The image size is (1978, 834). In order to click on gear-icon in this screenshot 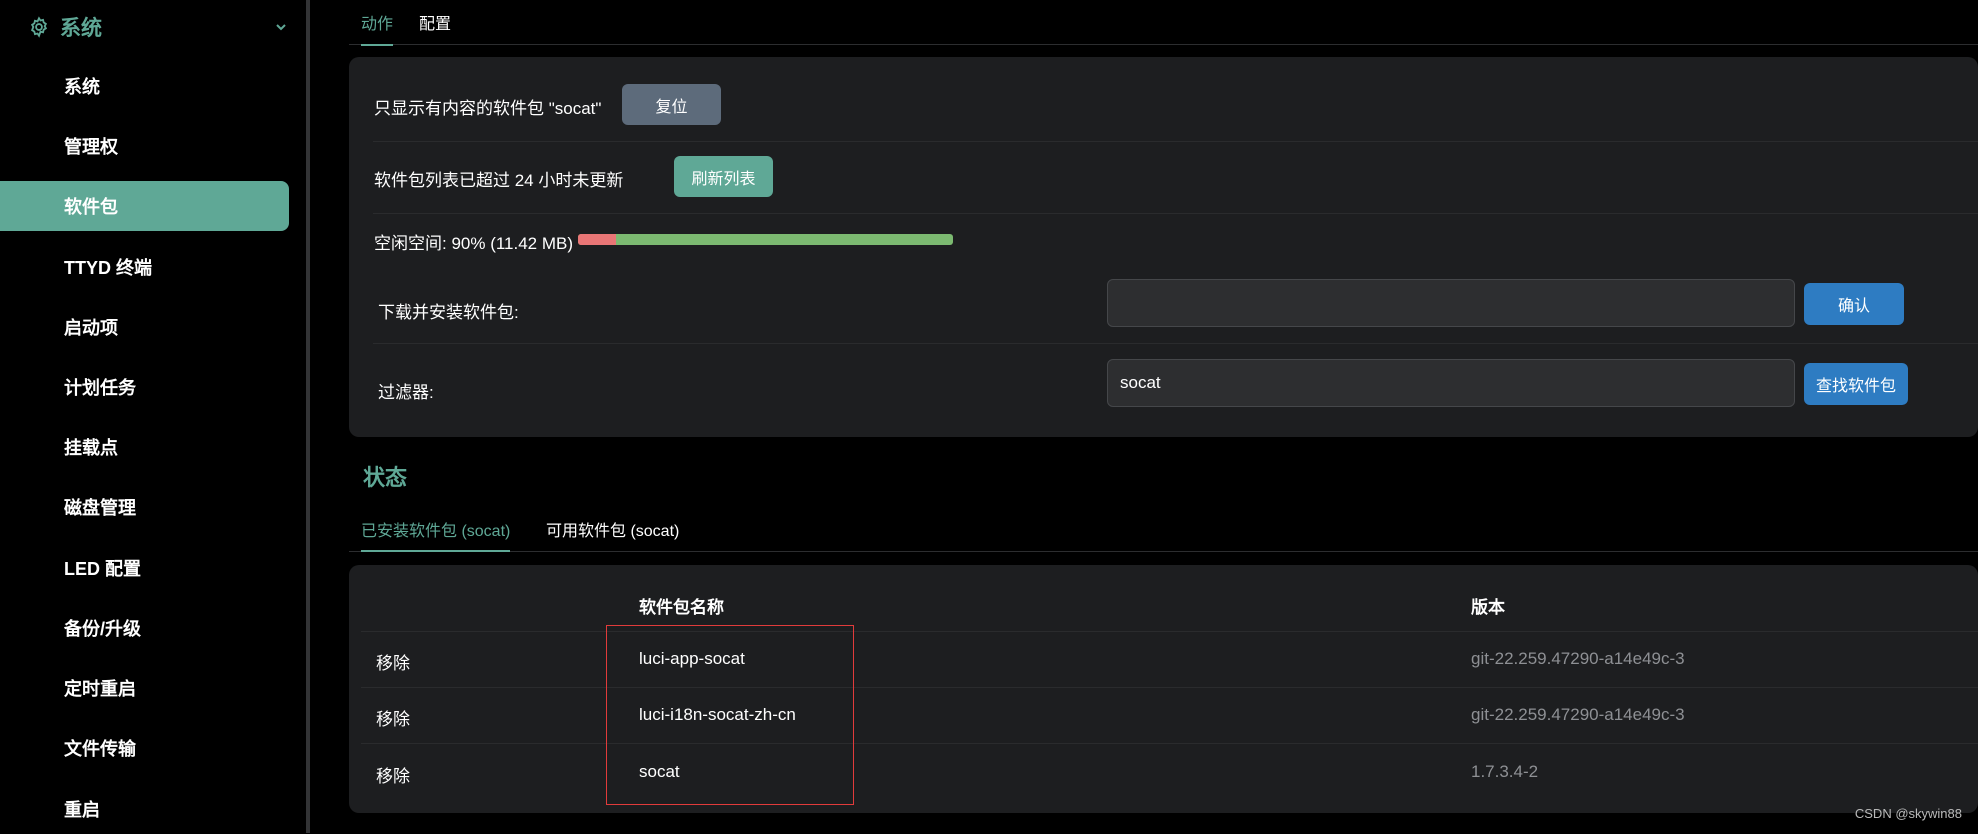, I will do `click(39, 27)`.